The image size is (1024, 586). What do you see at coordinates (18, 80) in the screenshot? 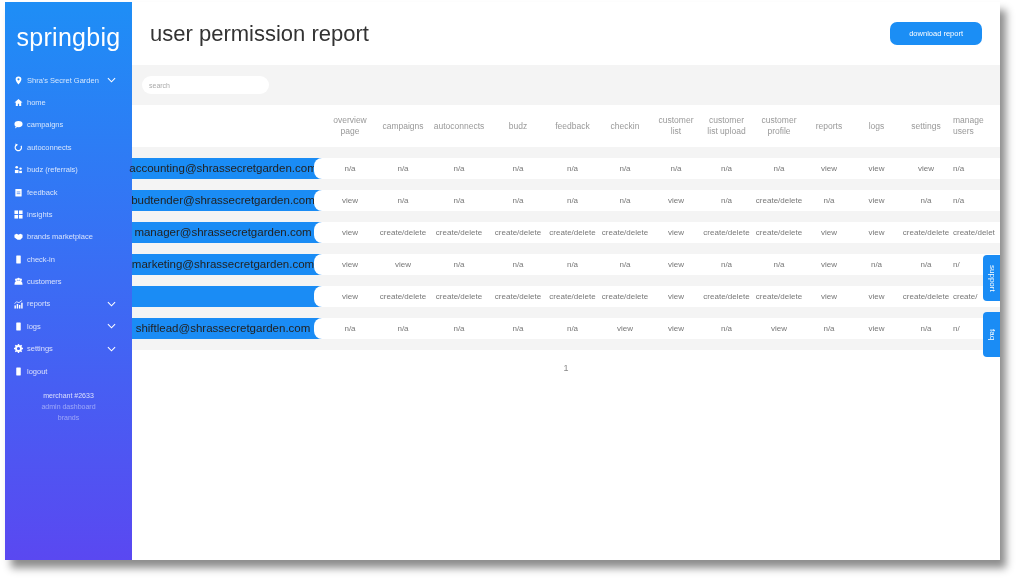
I see `map-pin-icon` at bounding box center [18, 80].